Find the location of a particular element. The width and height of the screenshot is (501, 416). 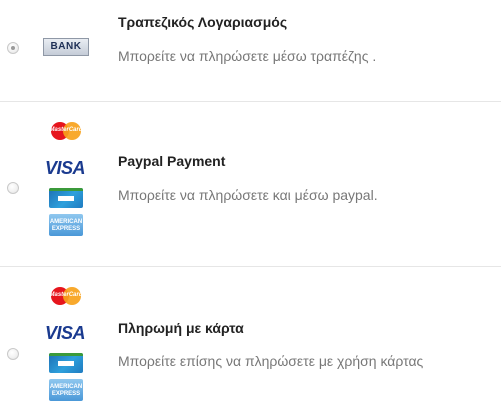

payment-description-paypal: Μπορείτε να πληρώσετε και μέσω paypal. is located at coordinates (248, 195).